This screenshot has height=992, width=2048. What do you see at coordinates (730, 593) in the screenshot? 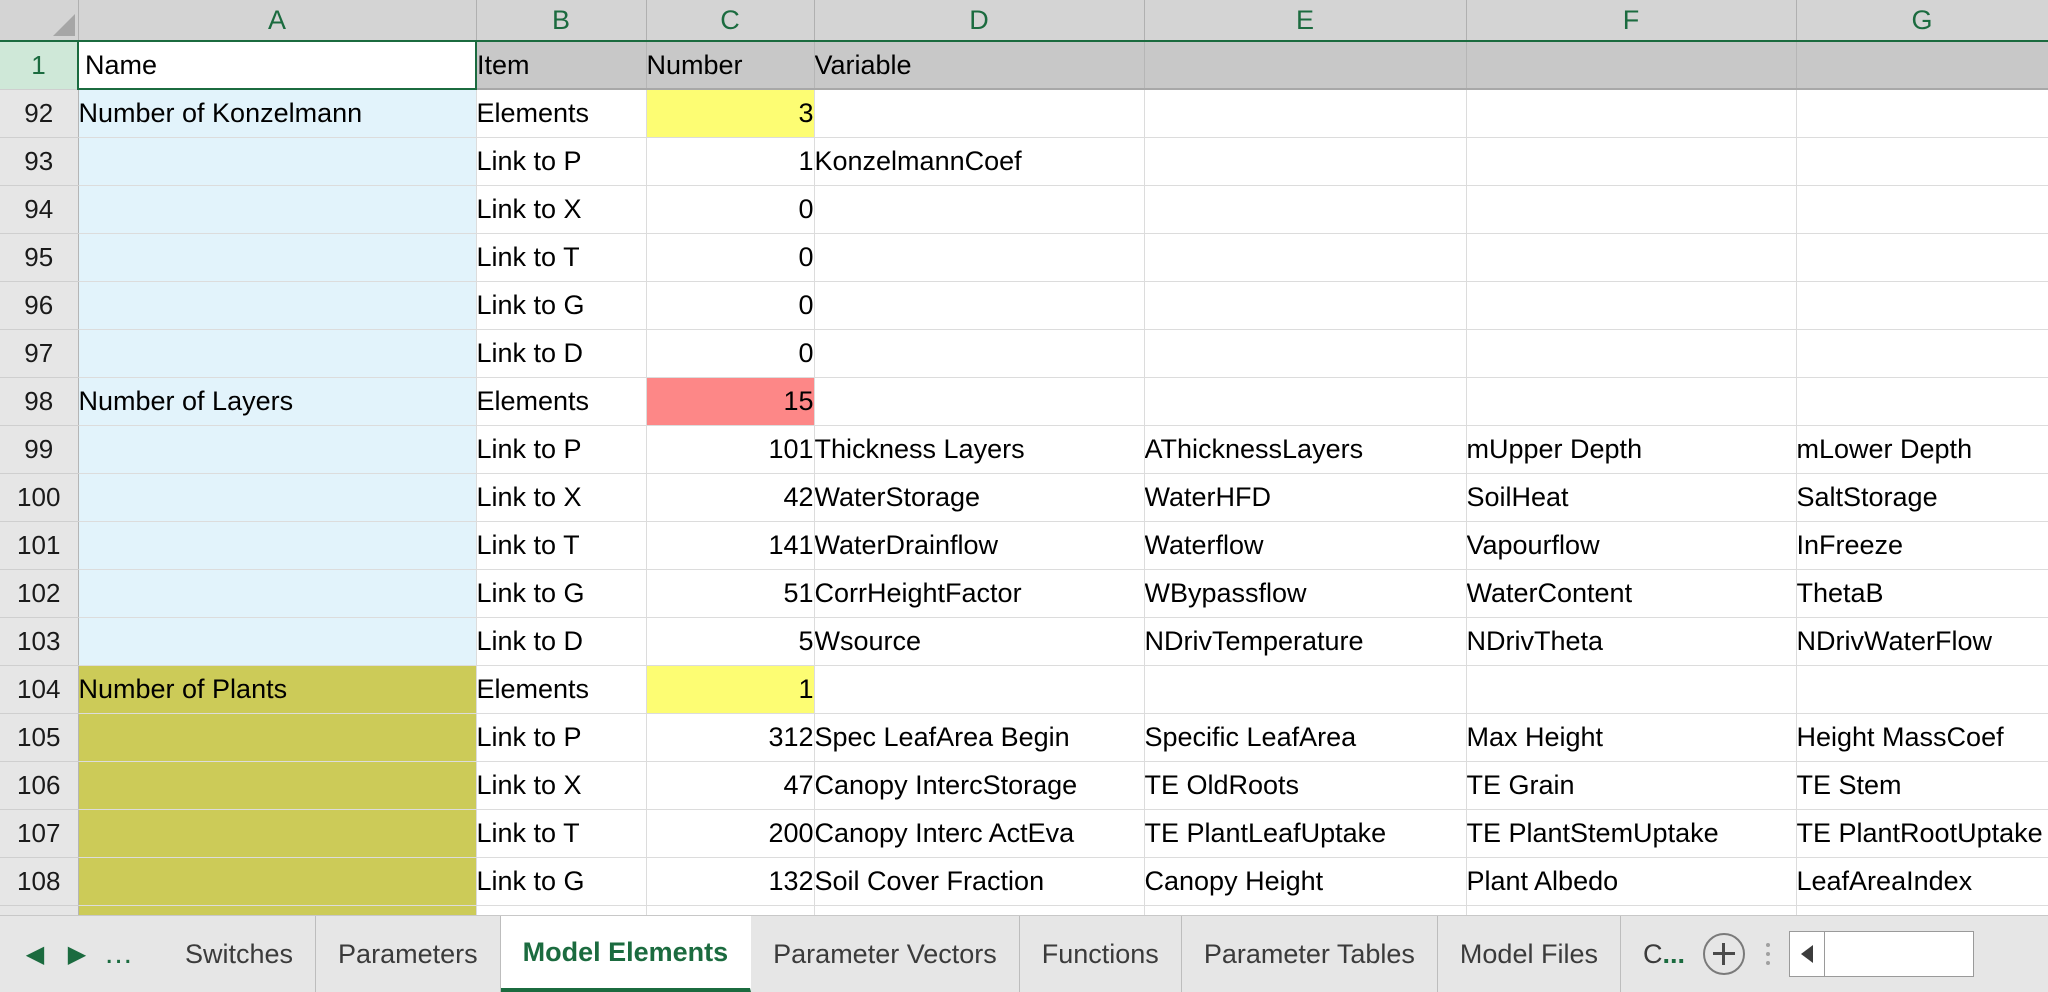
I see `cell-number: 51` at bounding box center [730, 593].